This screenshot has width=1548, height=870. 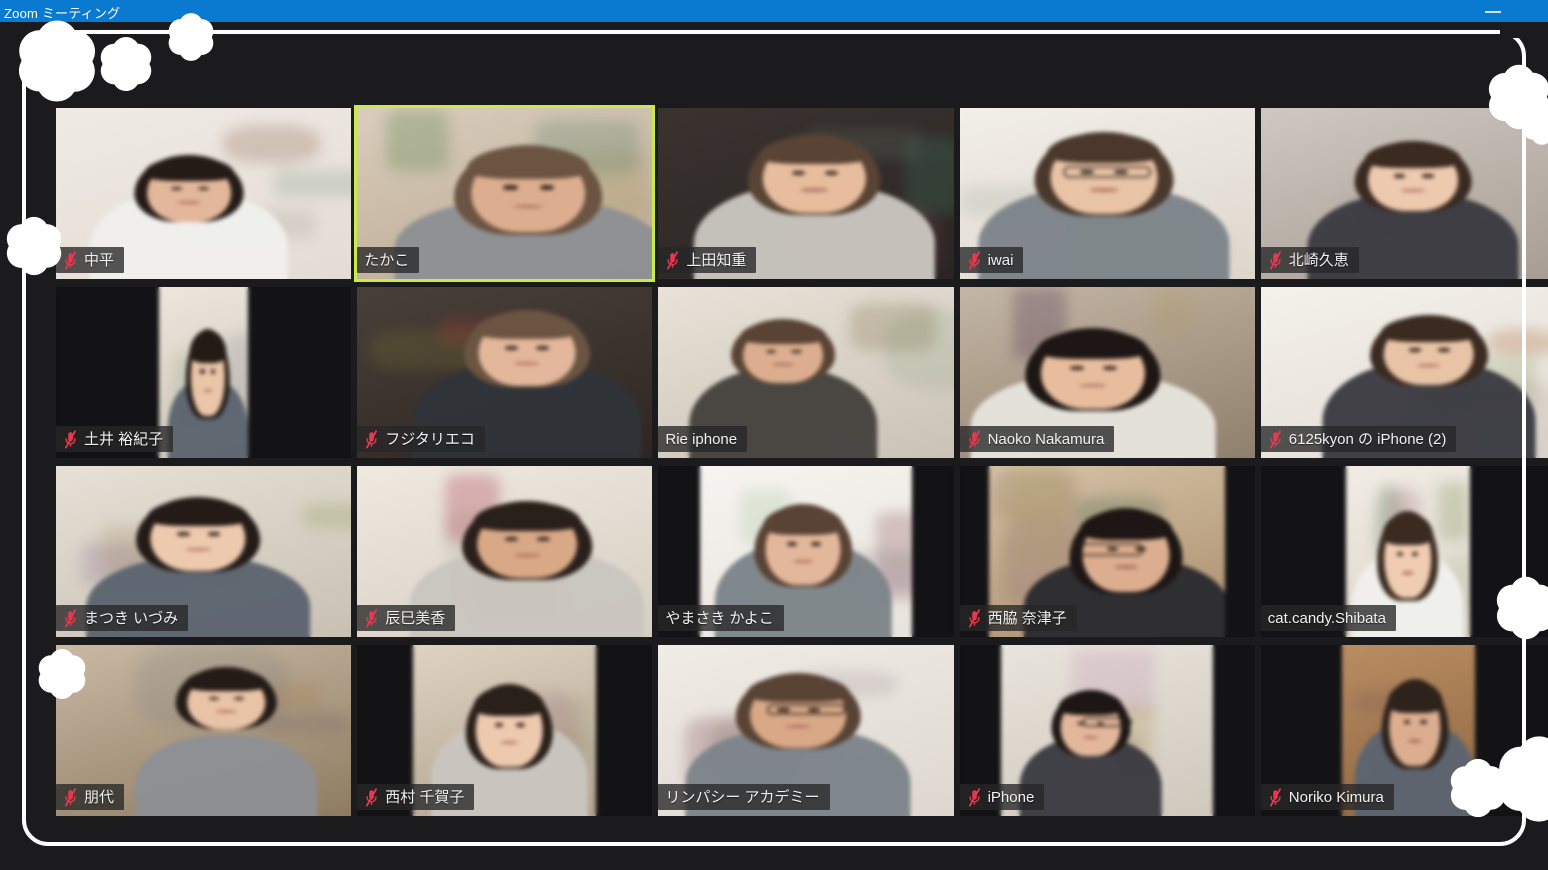 I want to click on participant-name-badge: Rie iphone, so click(x=703, y=439).